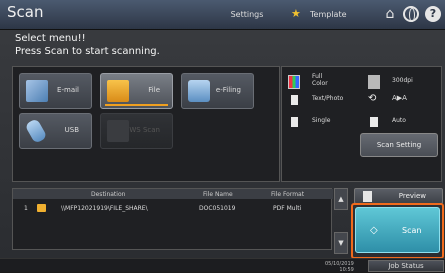 This screenshot has height=273, width=445. What do you see at coordinates (222, 265) in the screenshot?
I see `footer-bar: 05/10/2019 10:59 Job Status` at bounding box center [222, 265].